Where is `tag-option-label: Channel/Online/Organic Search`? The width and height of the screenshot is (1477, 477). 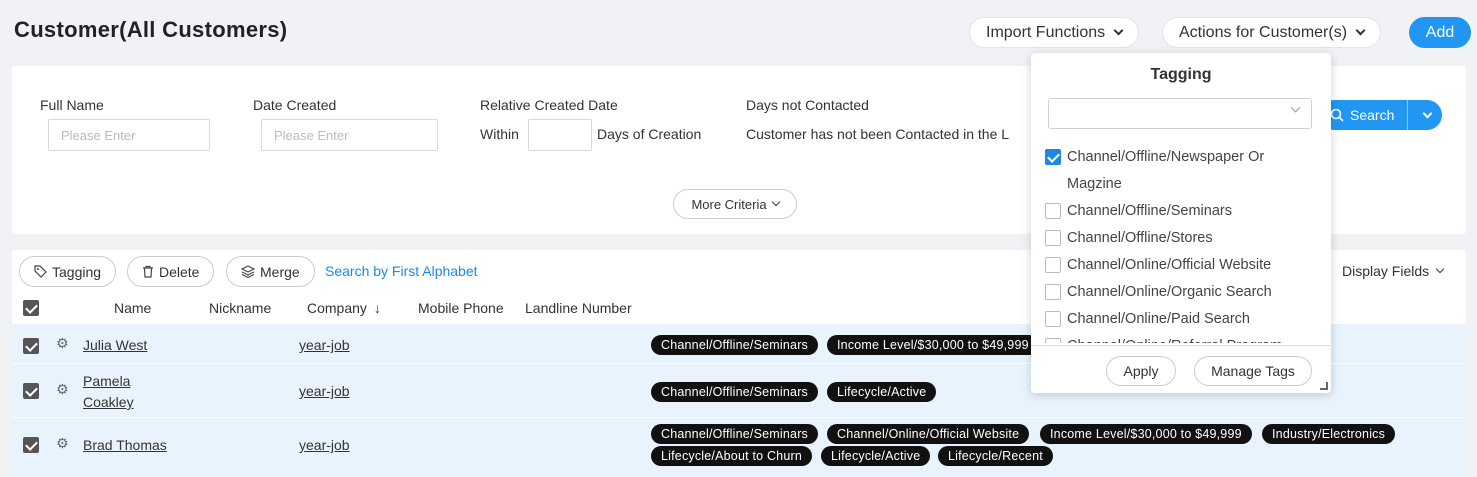 tag-option-label: Channel/Online/Organic Search is located at coordinates (1169, 292).